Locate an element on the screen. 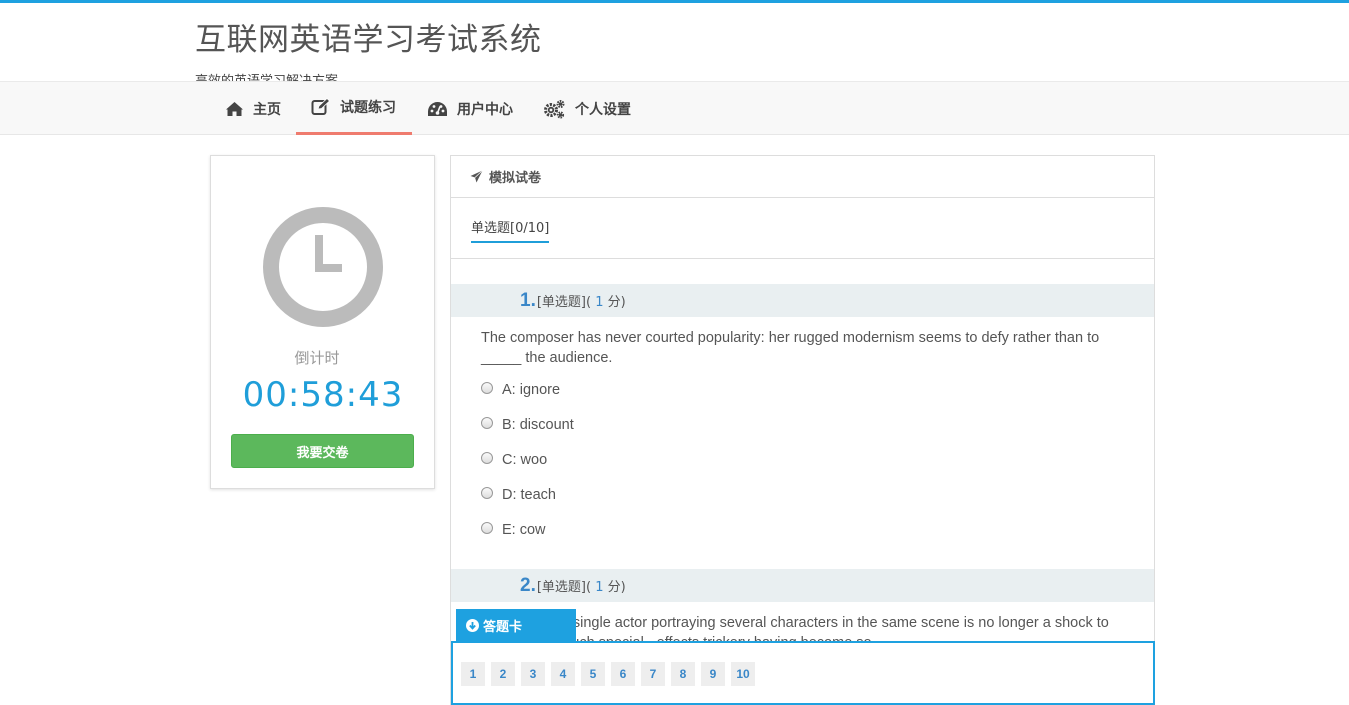  countdown-value: 00:58:43 is located at coordinates (323, 395).